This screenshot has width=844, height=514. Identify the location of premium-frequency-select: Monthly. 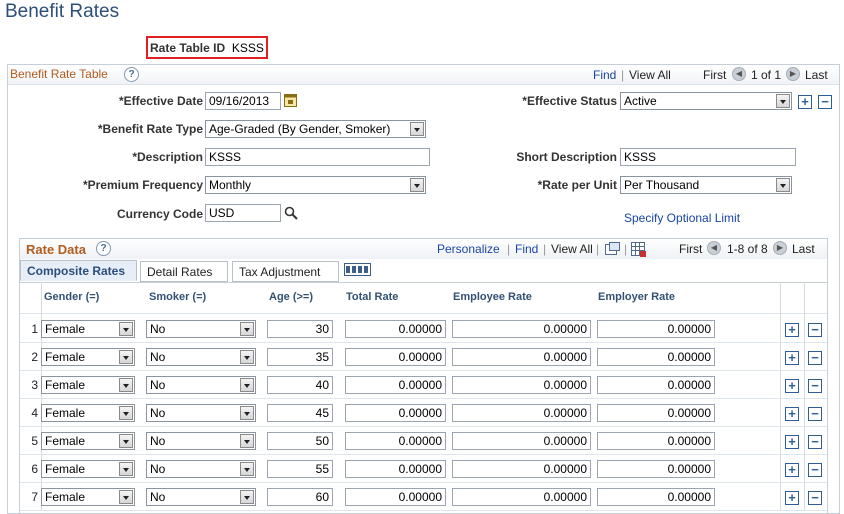
(315, 185).